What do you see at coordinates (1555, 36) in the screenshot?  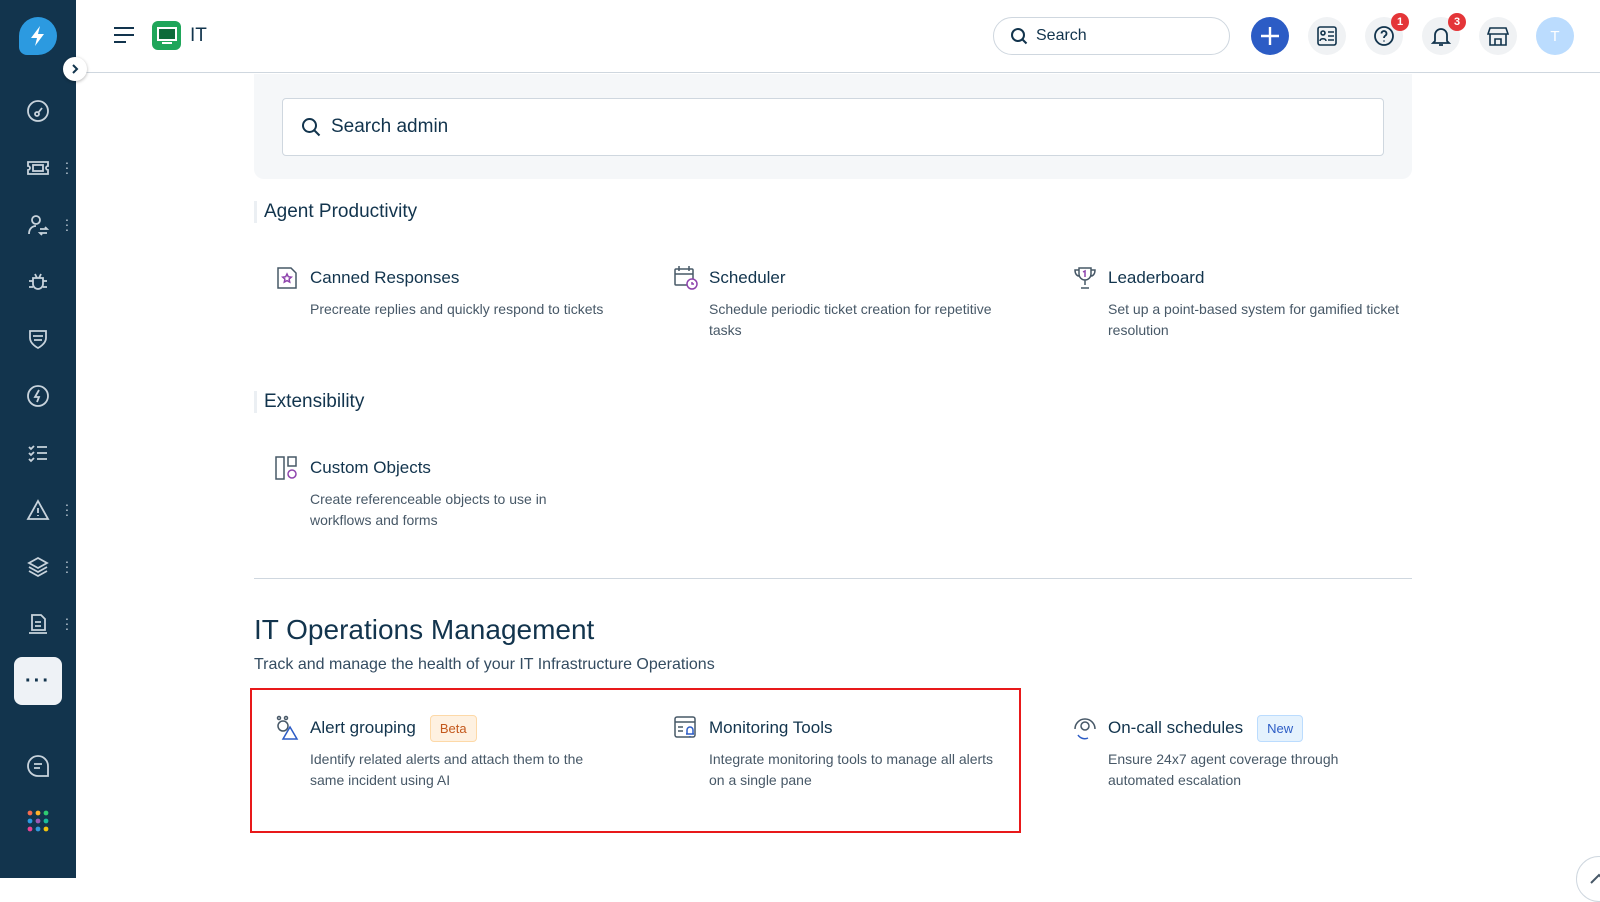 I see `avatar: T` at bounding box center [1555, 36].